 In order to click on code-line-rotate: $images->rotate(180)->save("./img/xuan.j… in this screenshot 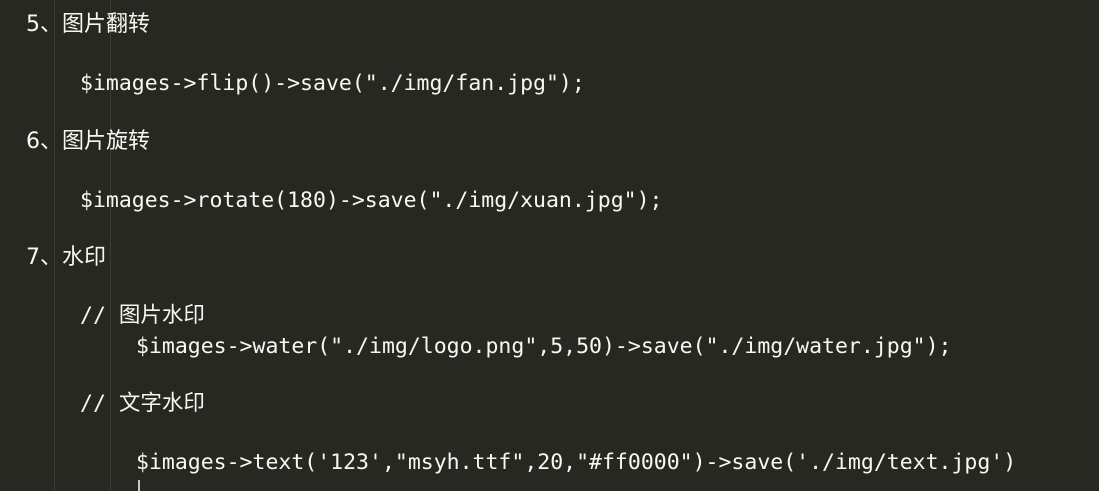, I will do `click(371, 201)`.